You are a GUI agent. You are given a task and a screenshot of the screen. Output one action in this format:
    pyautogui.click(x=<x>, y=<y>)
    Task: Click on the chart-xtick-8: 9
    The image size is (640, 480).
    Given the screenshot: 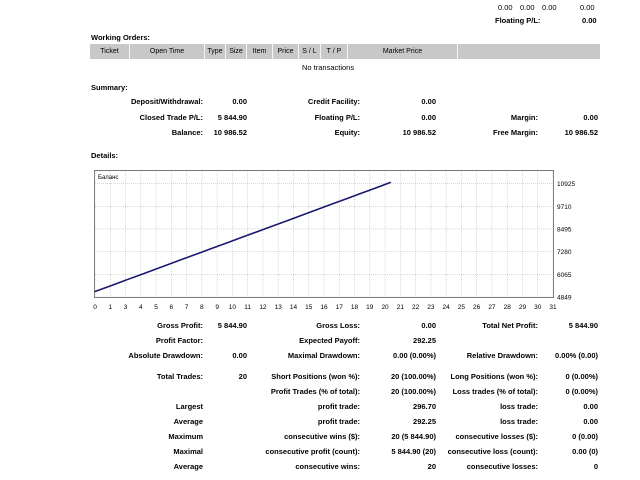 What is the action you would take?
    pyautogui.click(x=217, y=307)
    